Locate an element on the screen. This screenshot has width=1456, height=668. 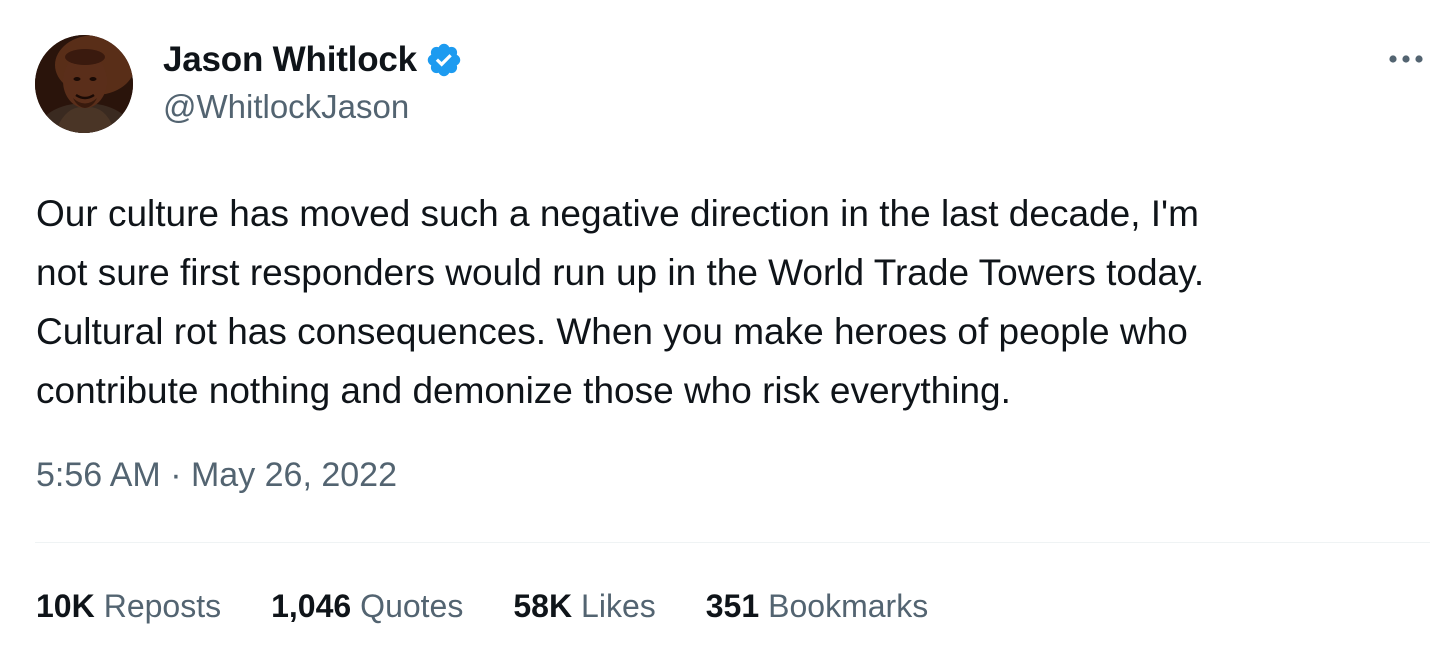
author-avatar is located at coordinates (84, 84).